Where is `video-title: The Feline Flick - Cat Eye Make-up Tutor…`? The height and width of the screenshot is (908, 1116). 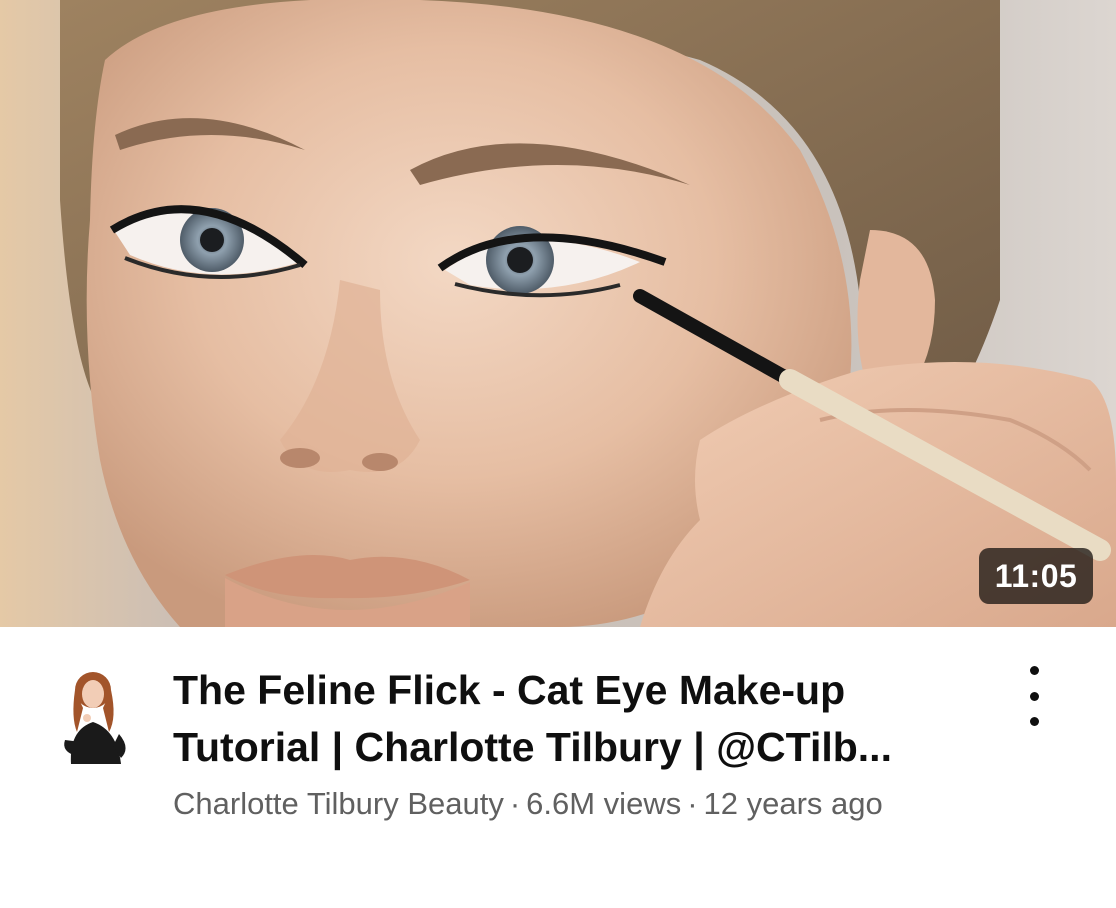
video-title: The Feline Flick - Cat Eye Make-up Tutor… is located at coordinates (573, 719).